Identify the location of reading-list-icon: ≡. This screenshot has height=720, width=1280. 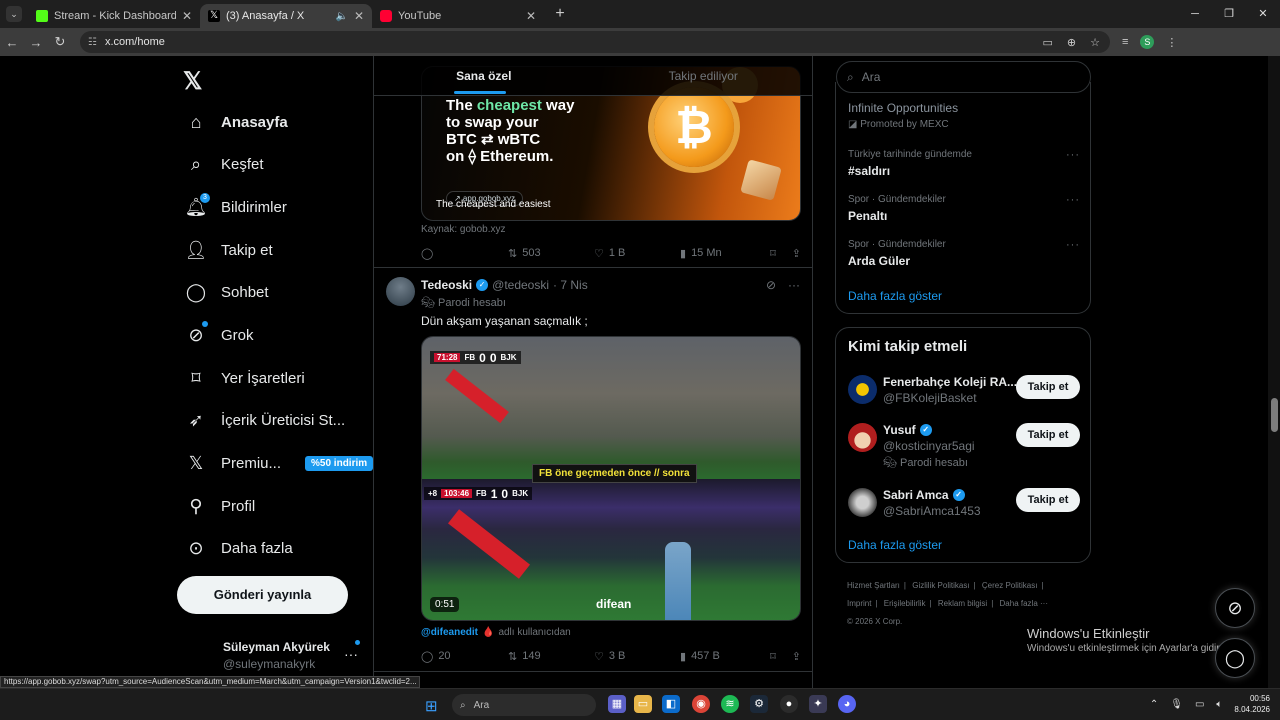
(1125, 42).